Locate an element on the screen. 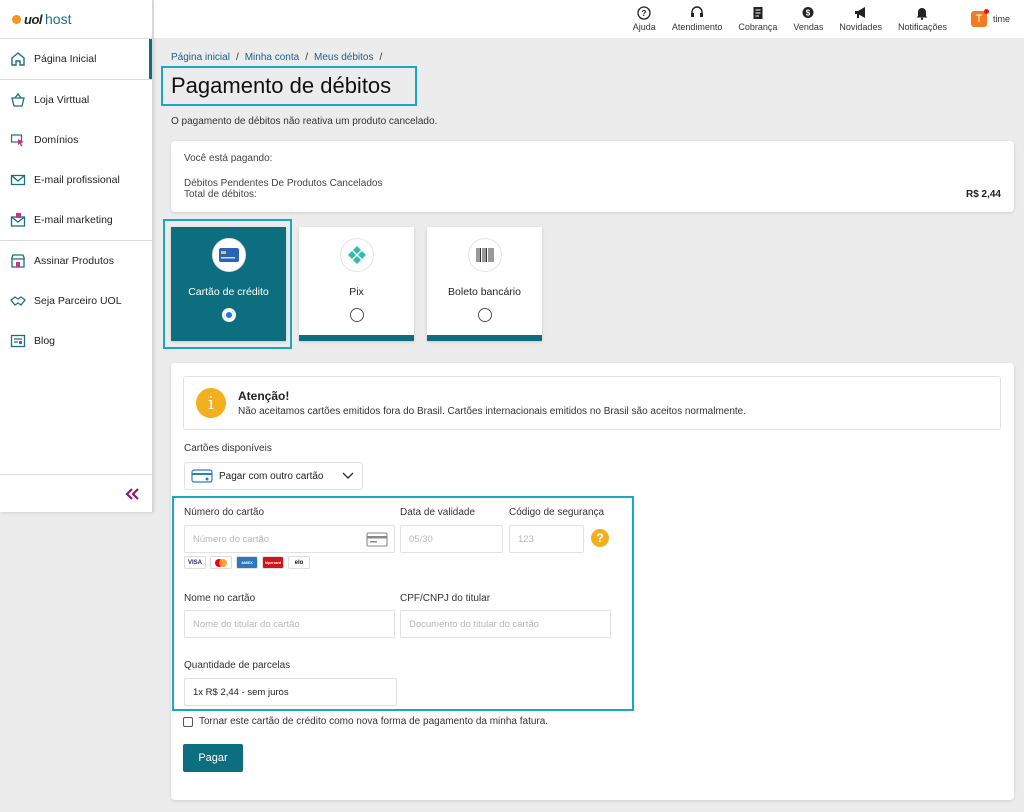 Image resolution: width=1024 pixels, height=812 pixels. card-number-label: Número do cartão is located at coordinates (224, 512).